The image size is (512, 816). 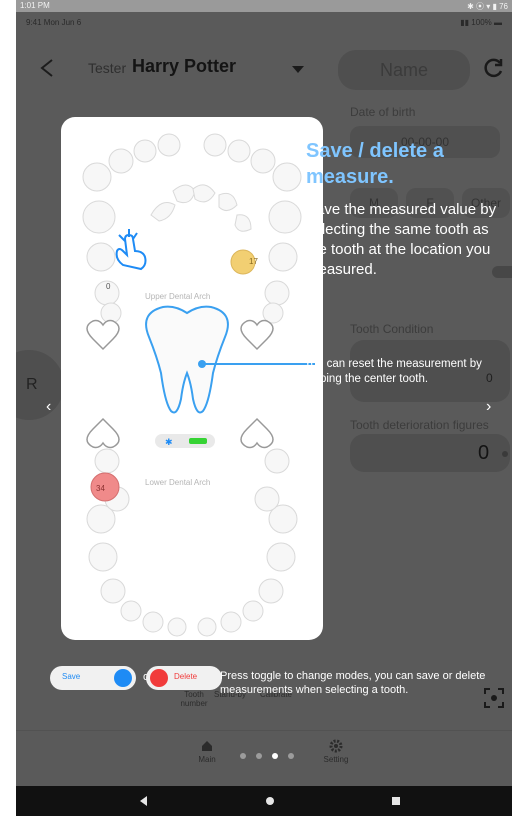 I want to click on right-upper-heart-marker, so click(x=257, y=335).